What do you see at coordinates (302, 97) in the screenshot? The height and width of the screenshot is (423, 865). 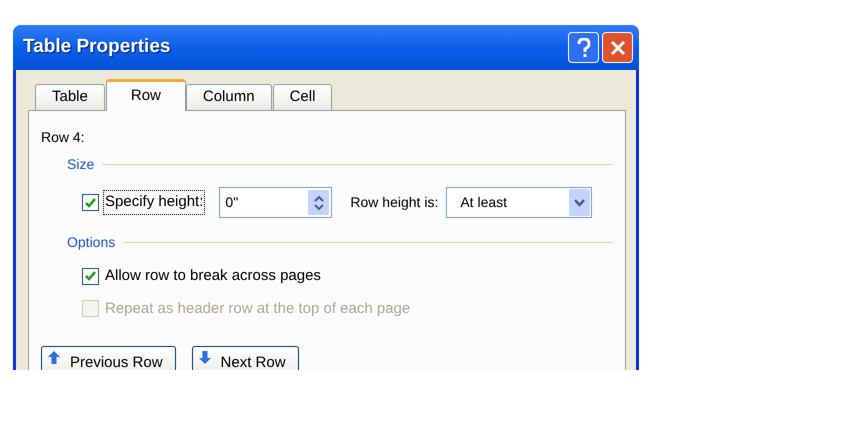 I see `tab: Cell` at bounding box center [302, 97].